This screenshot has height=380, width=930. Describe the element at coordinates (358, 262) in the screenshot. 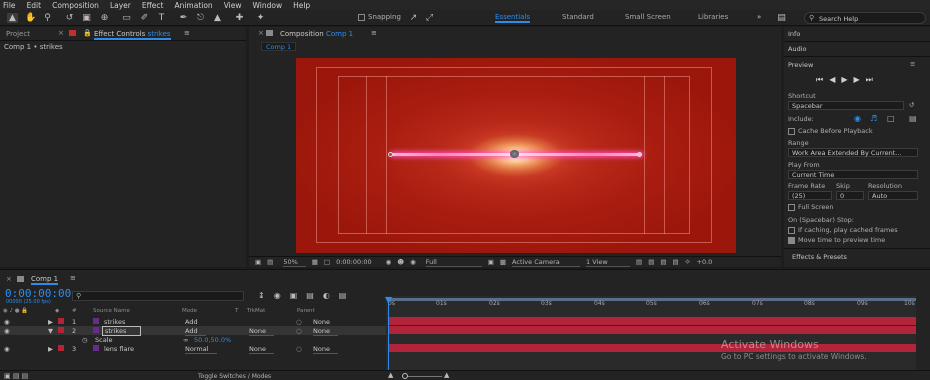

I see `current-time-display: 0:00:00:00` at that location.